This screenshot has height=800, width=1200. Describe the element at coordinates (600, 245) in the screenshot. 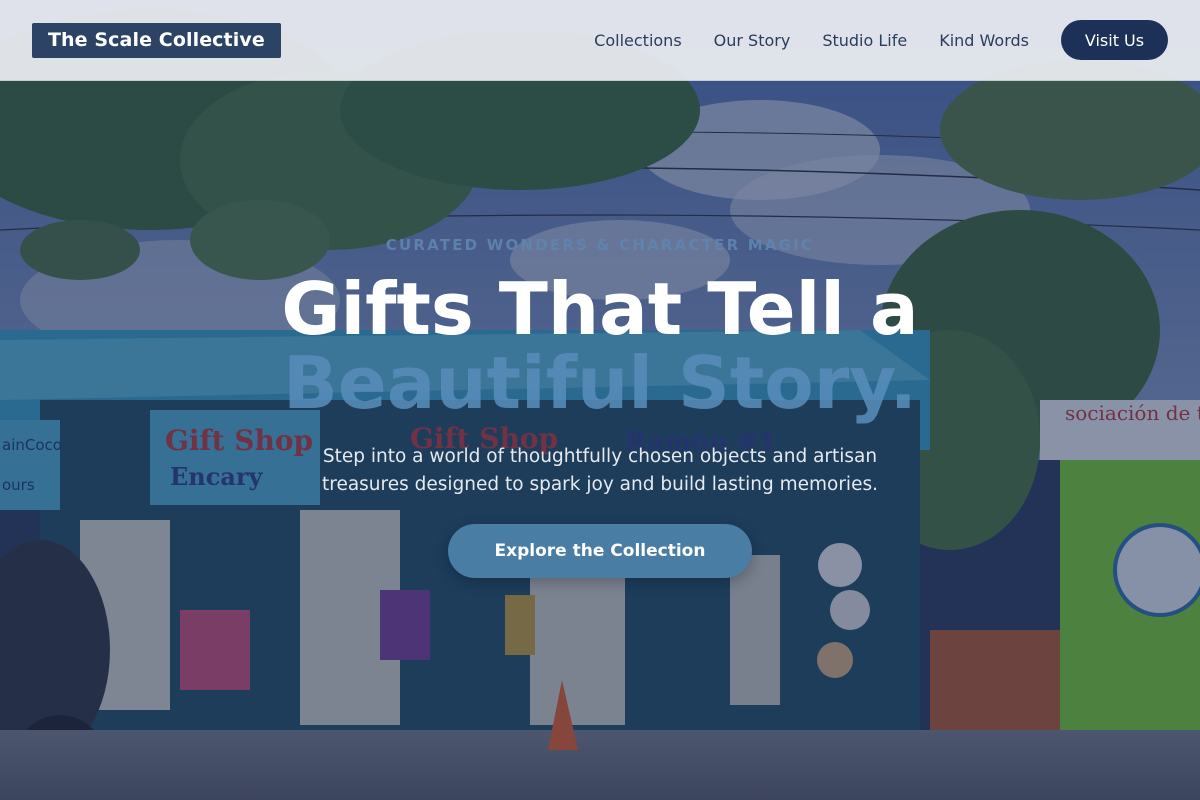

I see `hero-eyebrow: CURATED WONDERS & CHARACTER MAGIC` at that location.